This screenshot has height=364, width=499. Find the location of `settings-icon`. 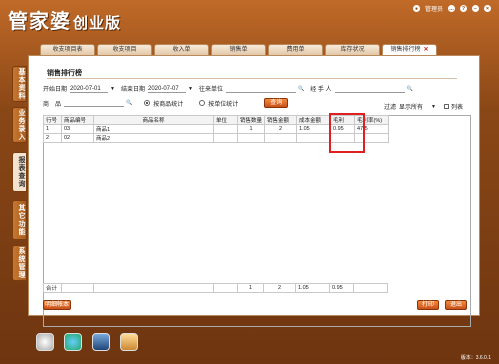

settings-icon is located at coordinates (45, 342).